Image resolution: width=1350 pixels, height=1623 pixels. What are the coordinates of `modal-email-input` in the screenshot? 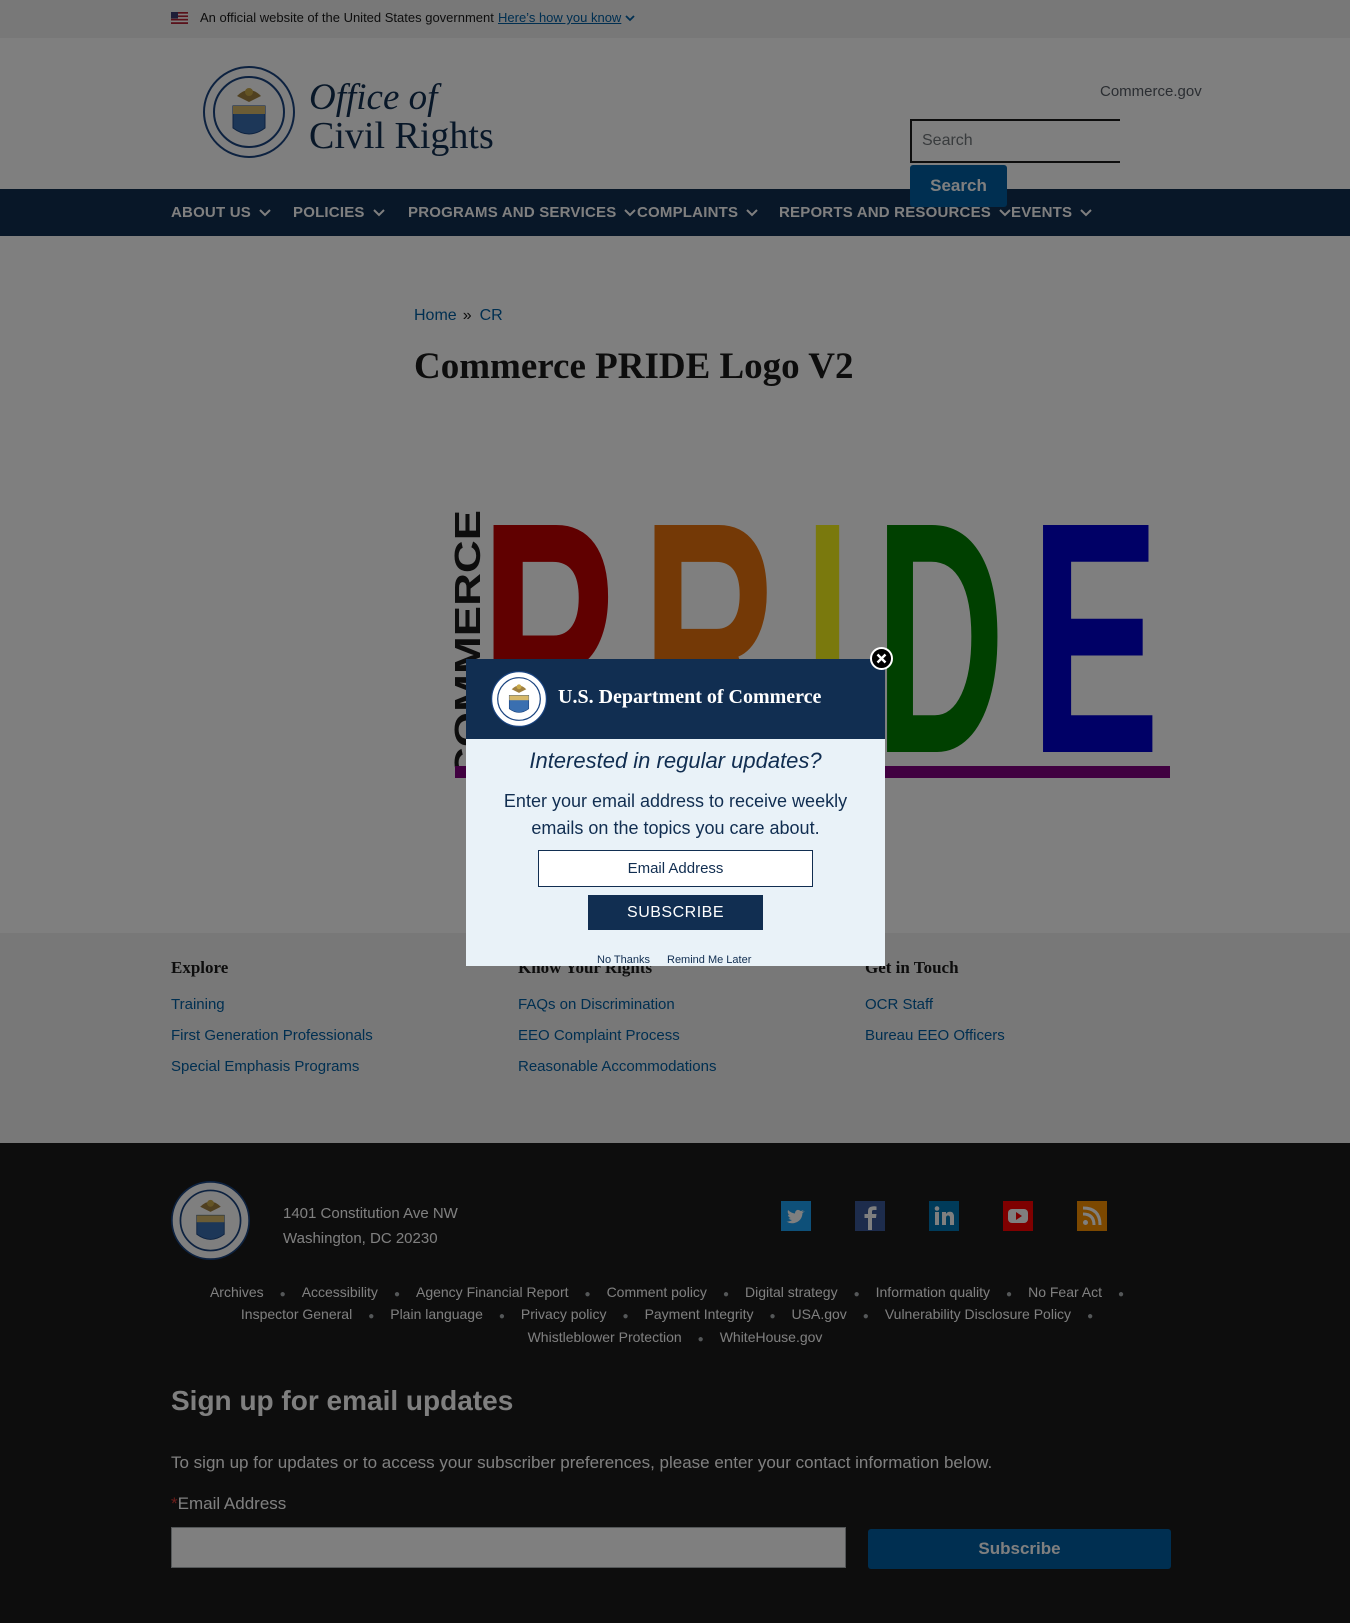 It's located at (675, 868).